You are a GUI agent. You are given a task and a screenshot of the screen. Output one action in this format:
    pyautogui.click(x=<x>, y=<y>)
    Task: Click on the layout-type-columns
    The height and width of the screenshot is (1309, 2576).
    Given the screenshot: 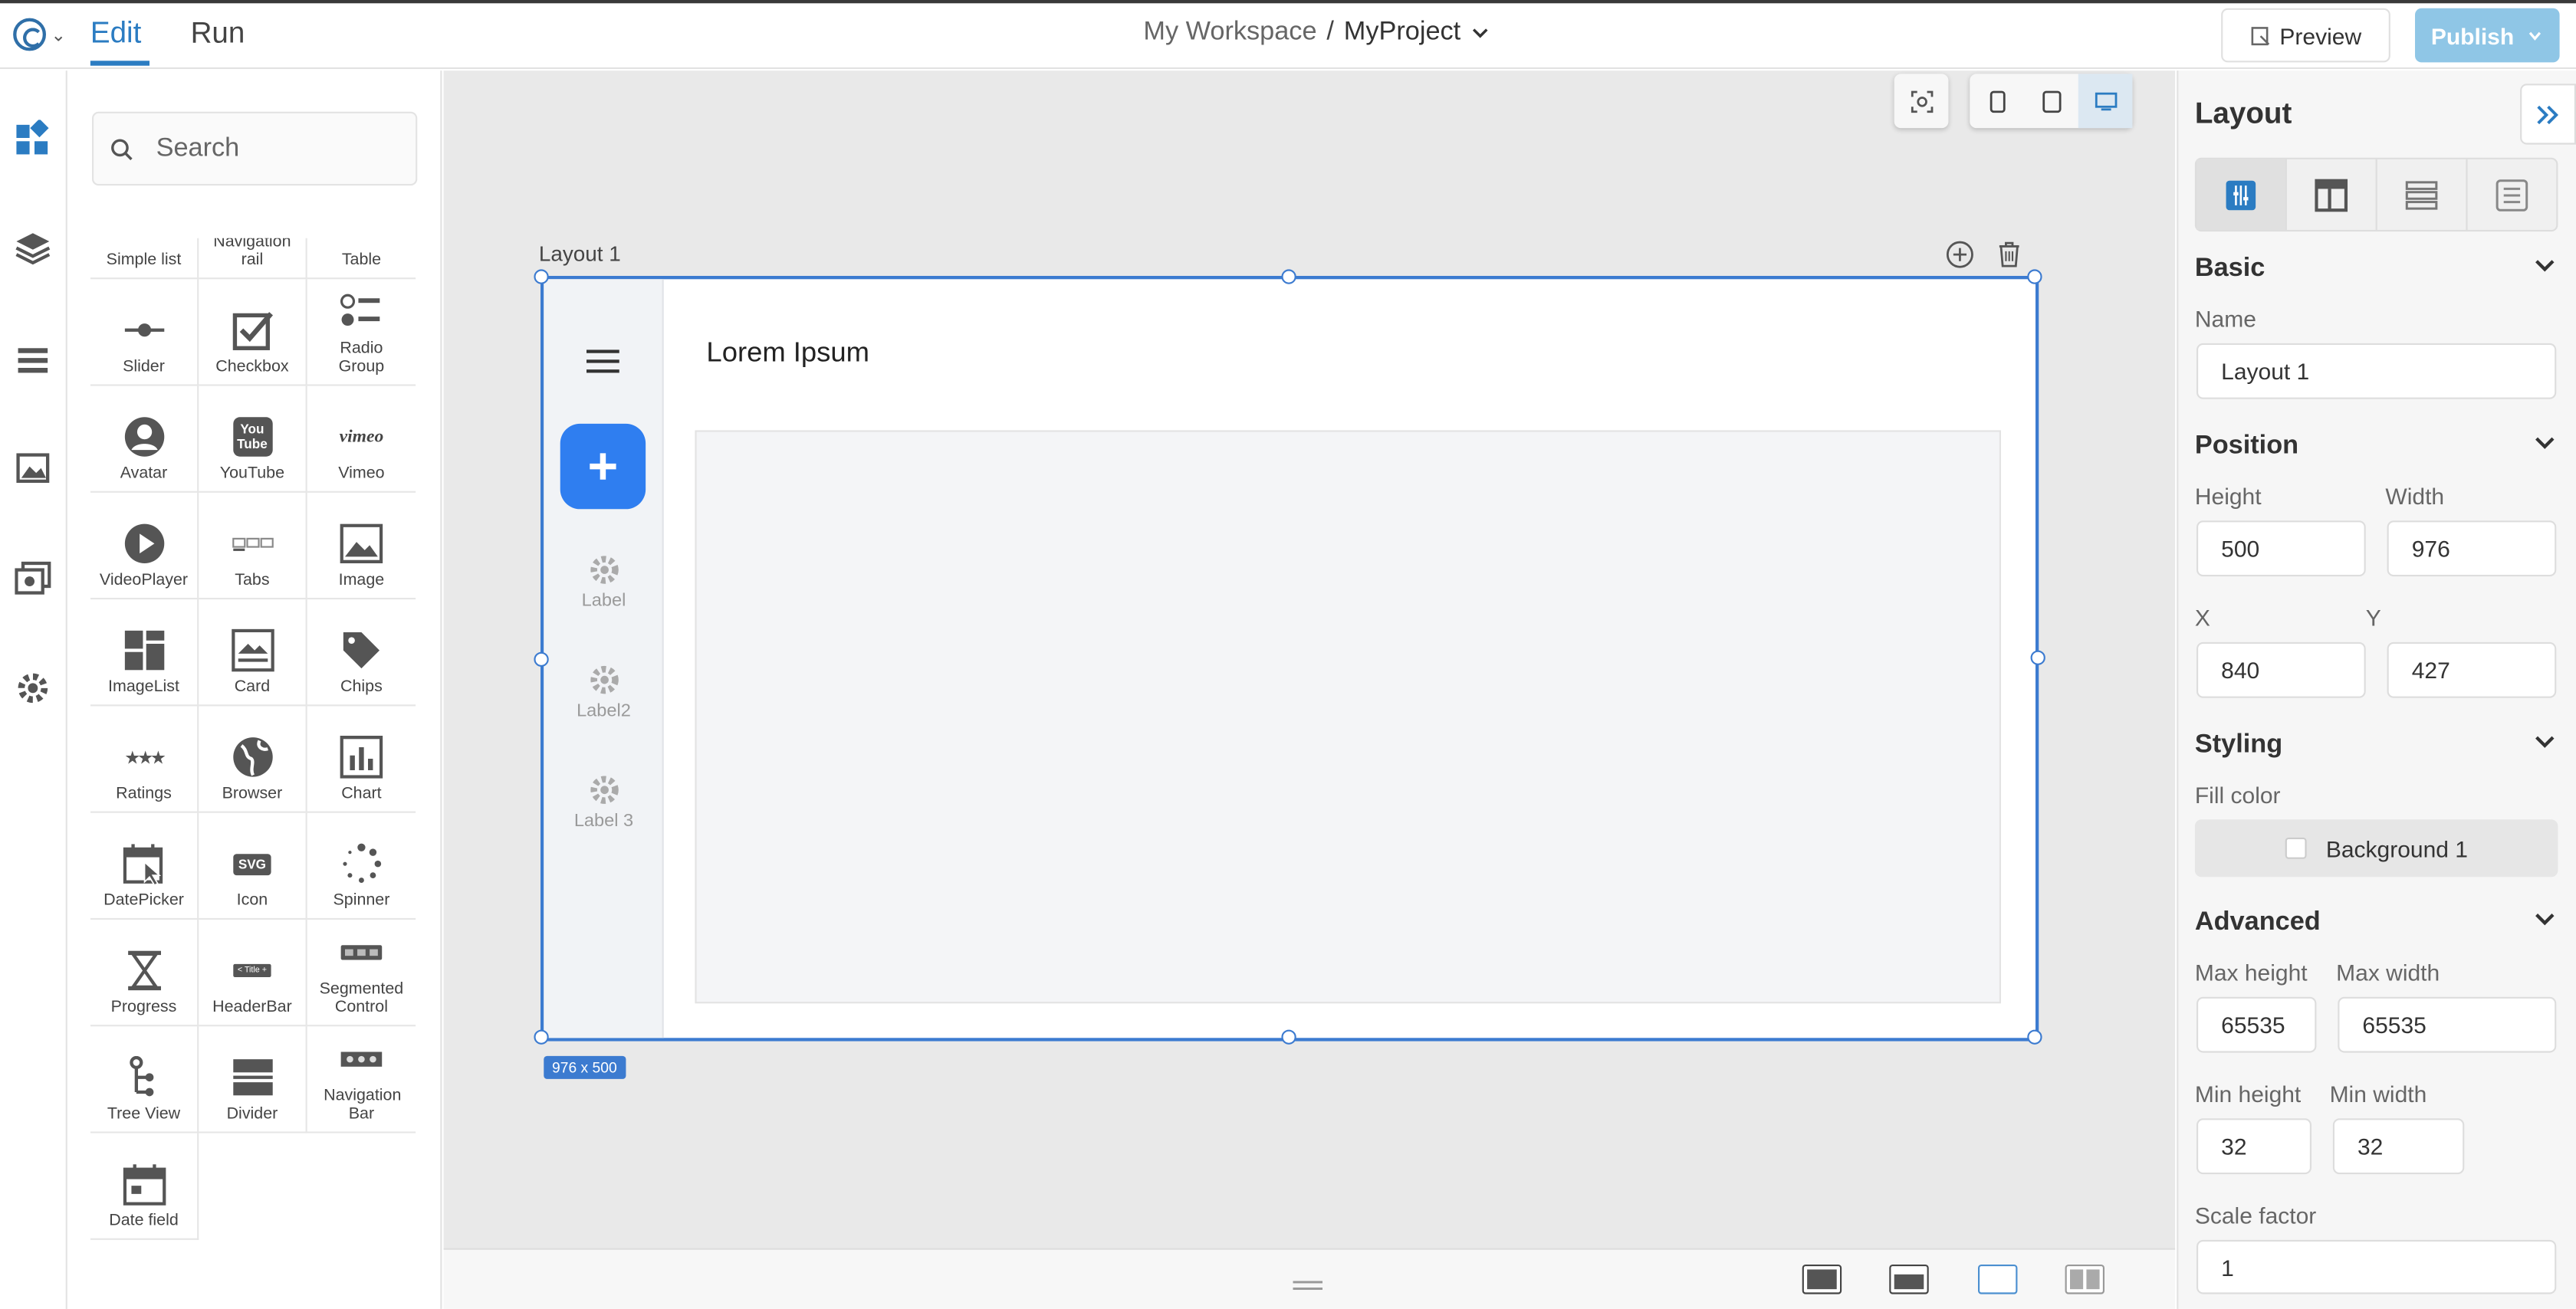 What is the action you would take?
    pyautogui.click(x=2241, y=195)
    